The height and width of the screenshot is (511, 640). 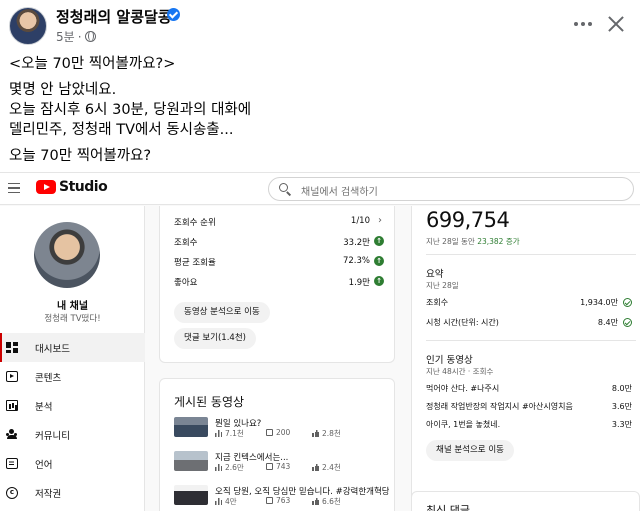 What do you see at coordinates (529, 303) in the screenshot?
I see `summary-row: 조회수 1,934.0만` at bounding box center [529, 303].